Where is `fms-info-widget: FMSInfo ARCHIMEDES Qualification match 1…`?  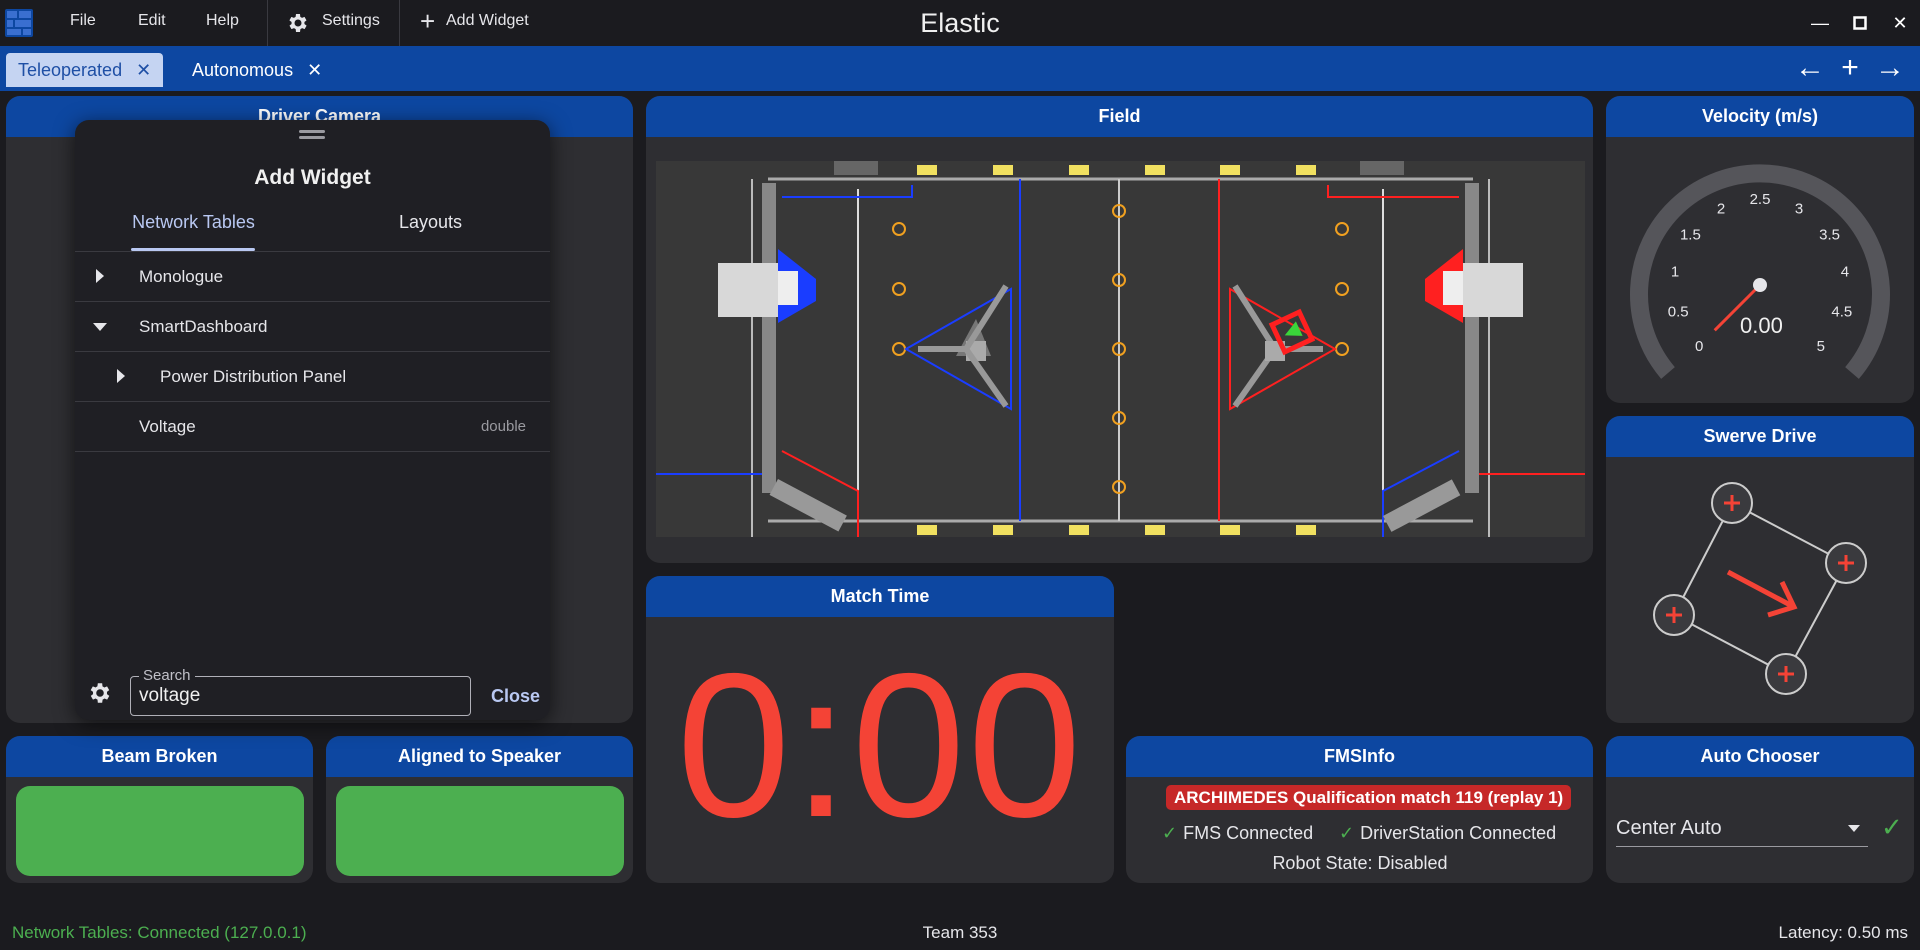 fms-info-widget: FMSInfo ARCHIMEDES Qualification match 1… is located at coordinates (1359, 809).